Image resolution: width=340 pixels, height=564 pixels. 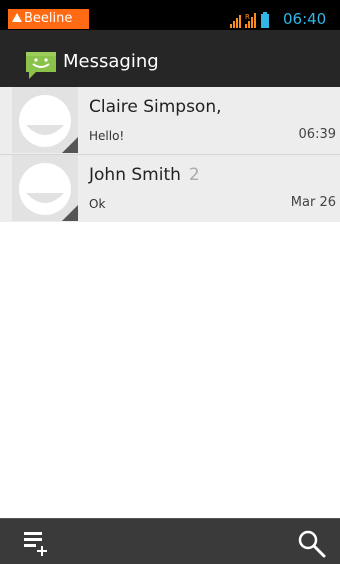 I want to click on signal-icon, so click(x=235, y=21).